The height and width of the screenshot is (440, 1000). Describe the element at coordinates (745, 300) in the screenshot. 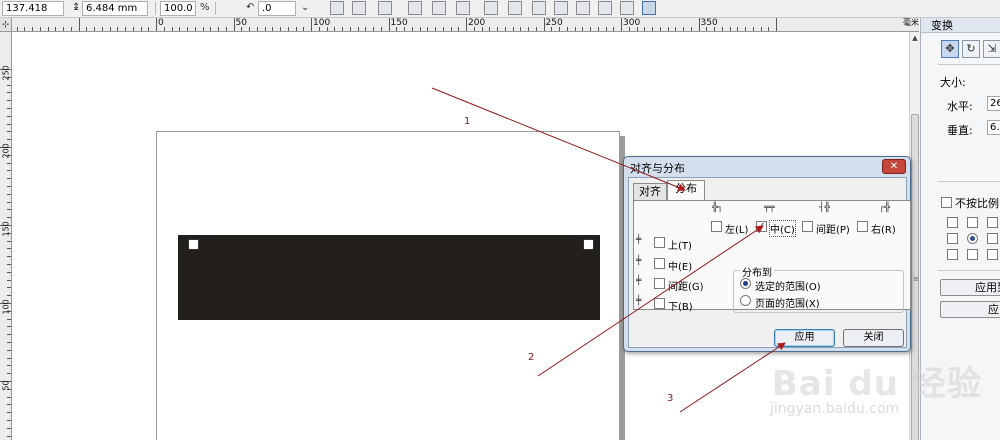

I see `page-extent-radio` at that location.